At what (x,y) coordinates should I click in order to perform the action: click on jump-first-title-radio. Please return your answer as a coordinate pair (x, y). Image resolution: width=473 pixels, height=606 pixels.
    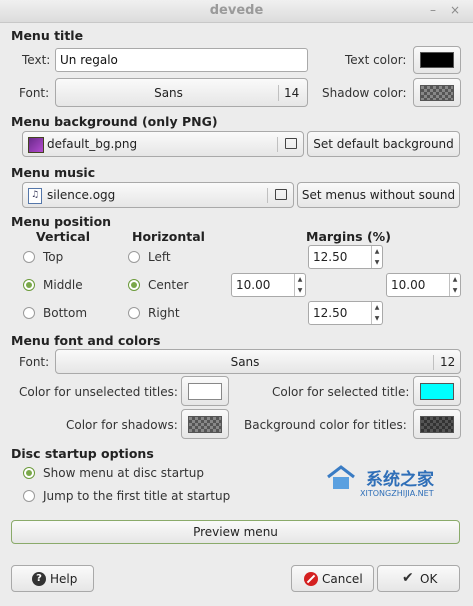
    Looking at the image, I should click on (29, 496).